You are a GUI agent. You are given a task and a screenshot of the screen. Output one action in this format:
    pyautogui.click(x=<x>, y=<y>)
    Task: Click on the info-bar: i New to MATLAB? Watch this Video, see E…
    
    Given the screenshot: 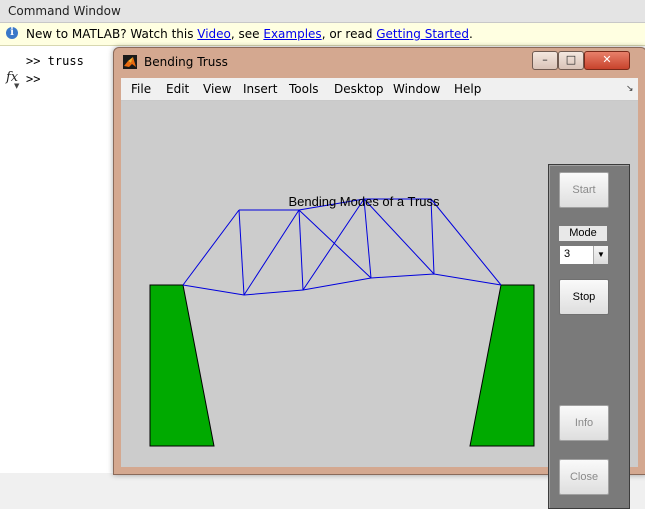 What is the action you would take?
    pyautogui.click(x=322, y=34)
    